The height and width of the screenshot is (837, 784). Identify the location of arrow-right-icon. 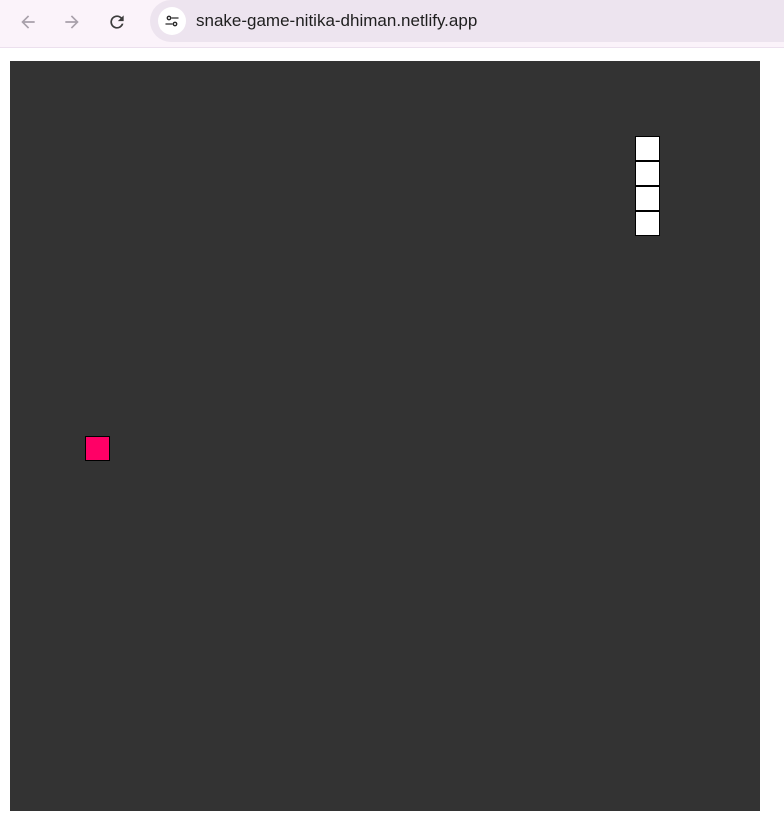
(72, 22).